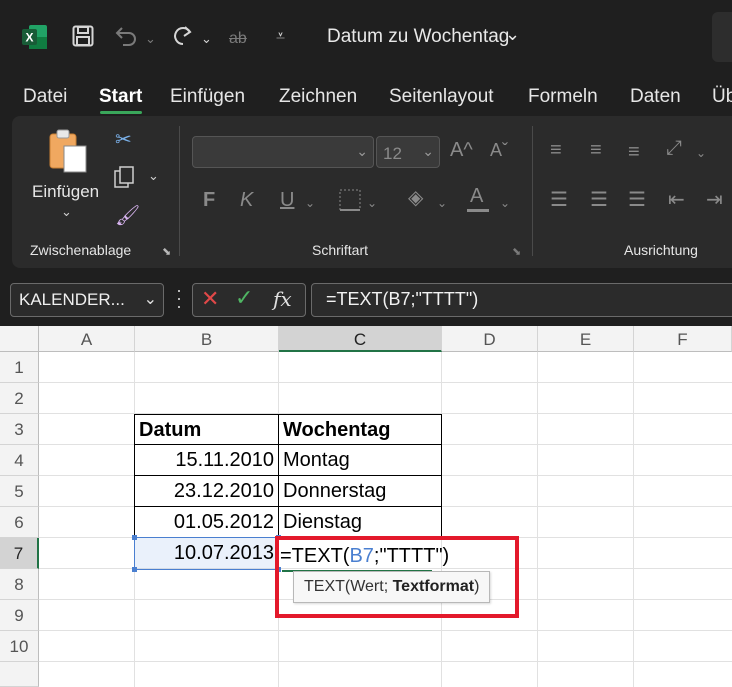 The image size is (732, 687). What do you see at coordinates (207, 97) in the screenshot?
I see `tab-einfuegen: Einfügen` at bounding box center [207, 97].